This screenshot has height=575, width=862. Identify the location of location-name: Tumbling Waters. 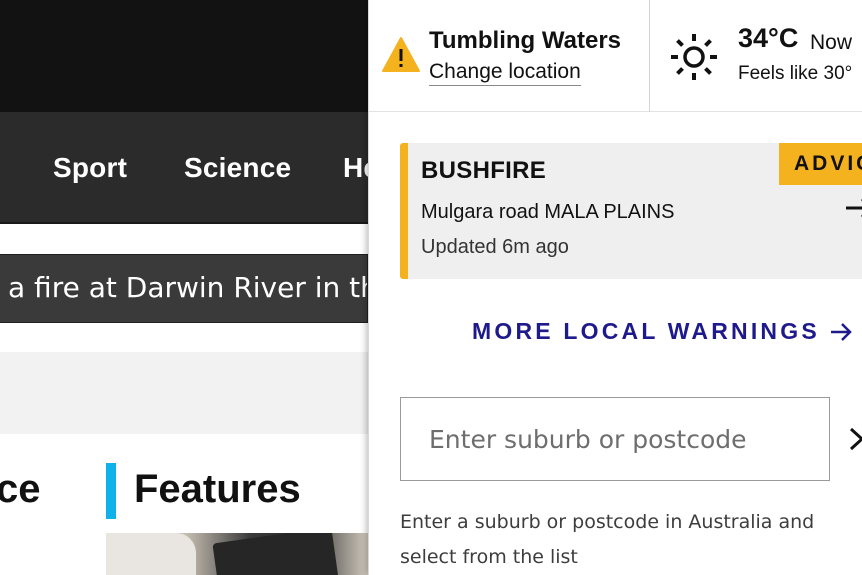
(525, 40).